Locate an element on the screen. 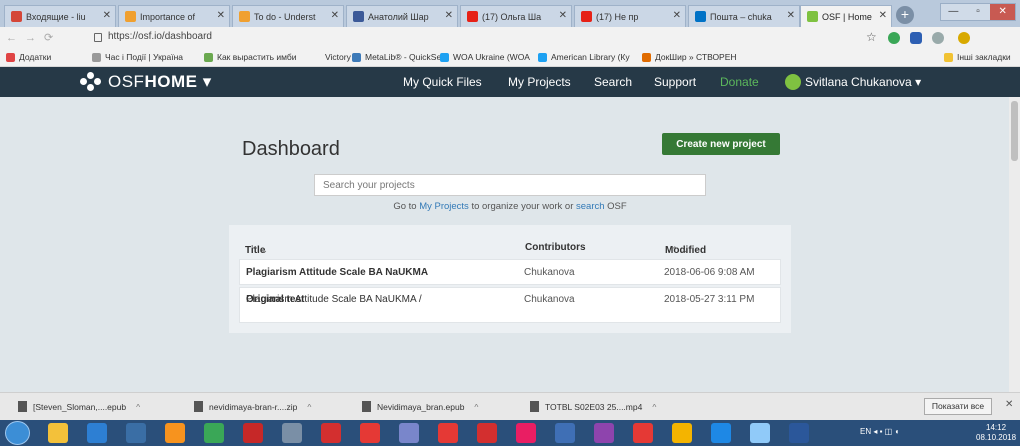  clock: 14:12 08.10.2018 is located at coordinates (996, 433).